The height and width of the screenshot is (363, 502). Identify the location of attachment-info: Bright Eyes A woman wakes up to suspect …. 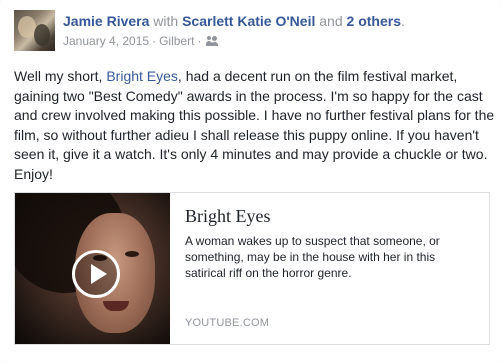
(330, 243).